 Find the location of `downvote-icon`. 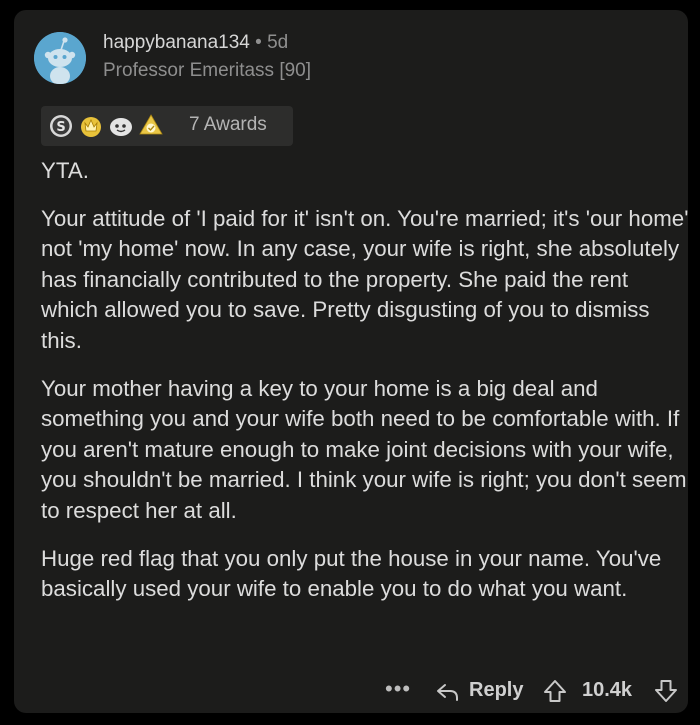

downvote-icon is located at coordinates (666, 691).